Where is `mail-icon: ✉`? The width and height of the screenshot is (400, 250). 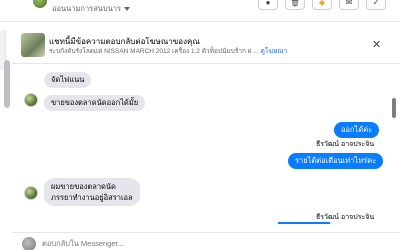
mail-icon: ✉ is located at coordinates (349, 3).